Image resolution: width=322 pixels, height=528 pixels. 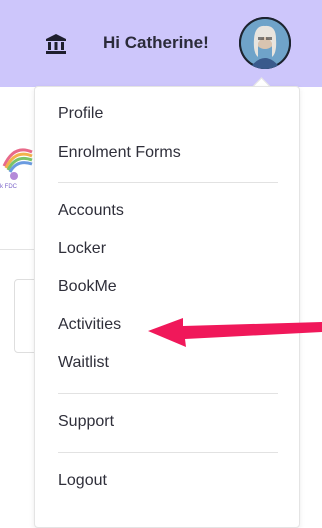 I want to click on menu-item-accounts: Accounts, so click(x=91, y=211).